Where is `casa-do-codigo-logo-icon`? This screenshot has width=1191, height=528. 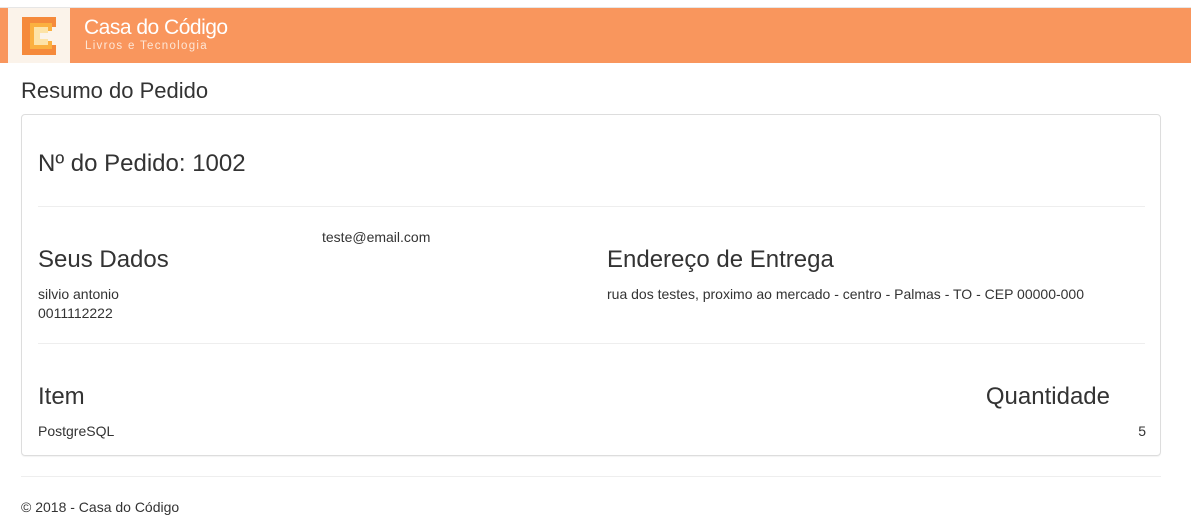
casa-do-codigo-logo-icon is located at coordinates (39, 36).